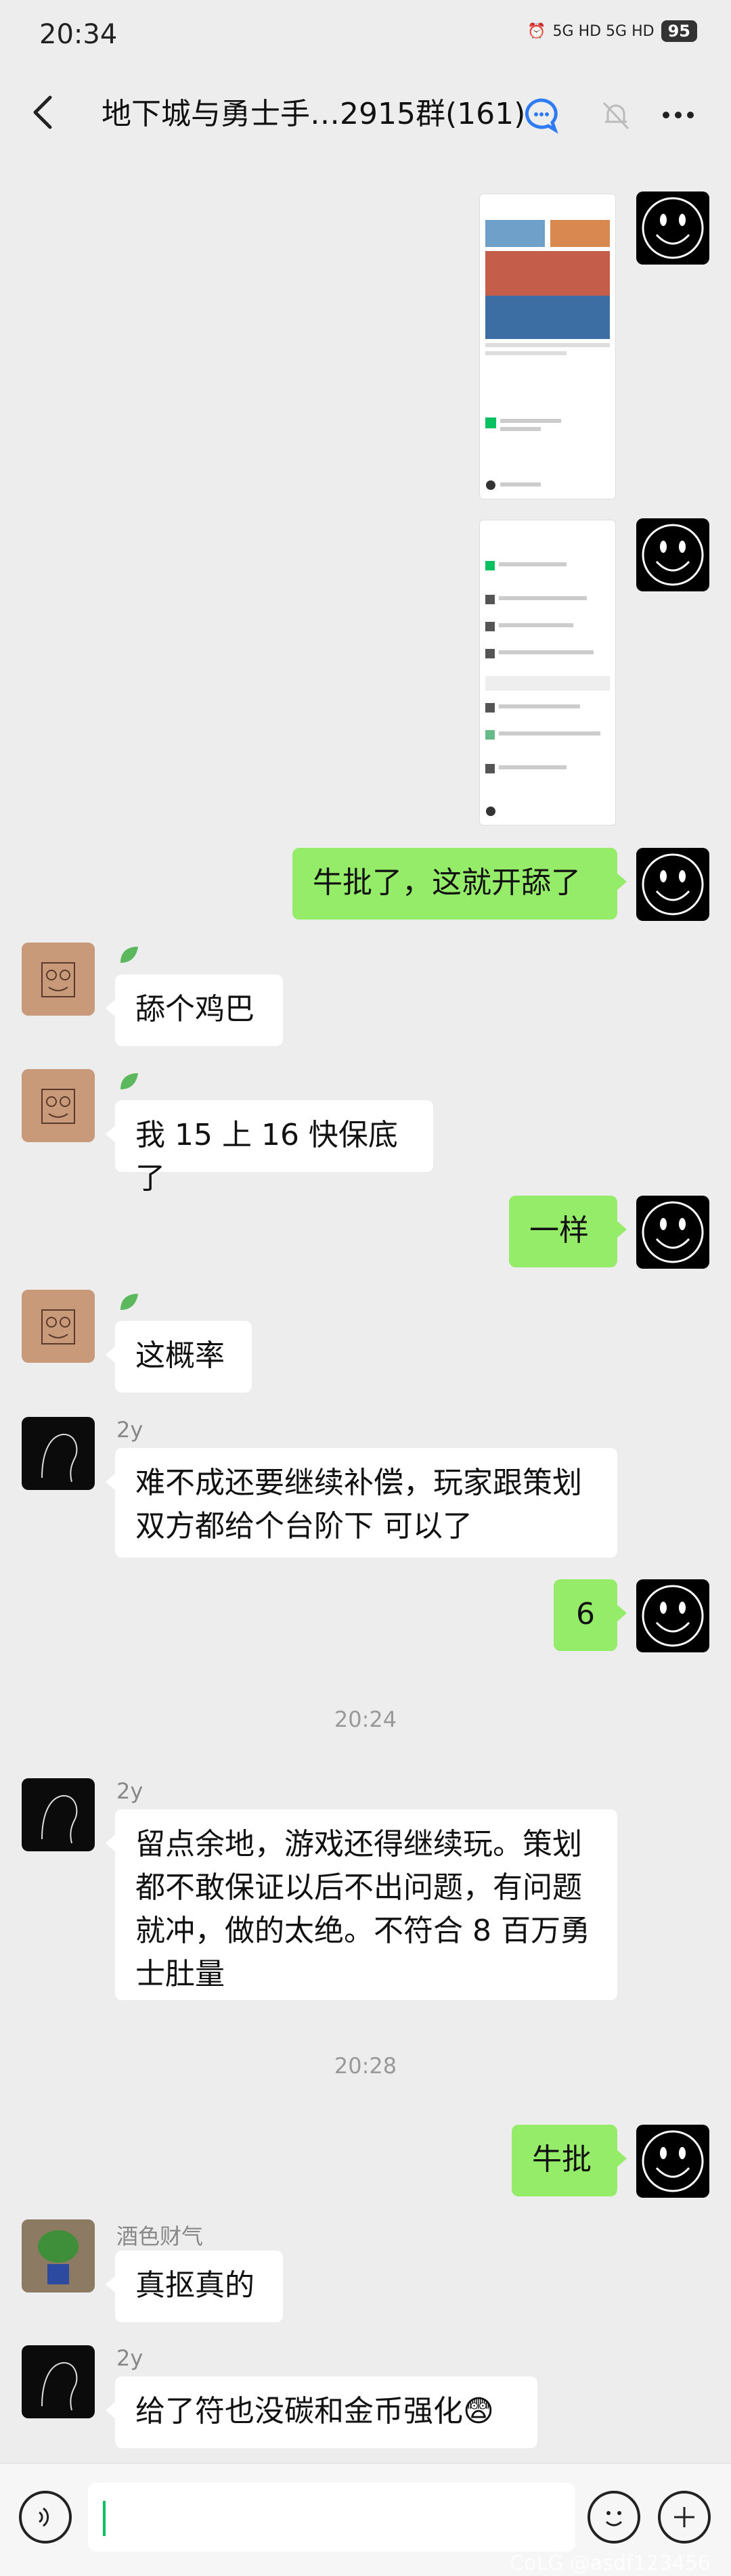 The height and width of the screenshot is (2576, 731). Describe the element at coordinates (358, 1844) in the screenshot. I see `message-line: 留点余地，游戏还得继续玩。策划` at that location.